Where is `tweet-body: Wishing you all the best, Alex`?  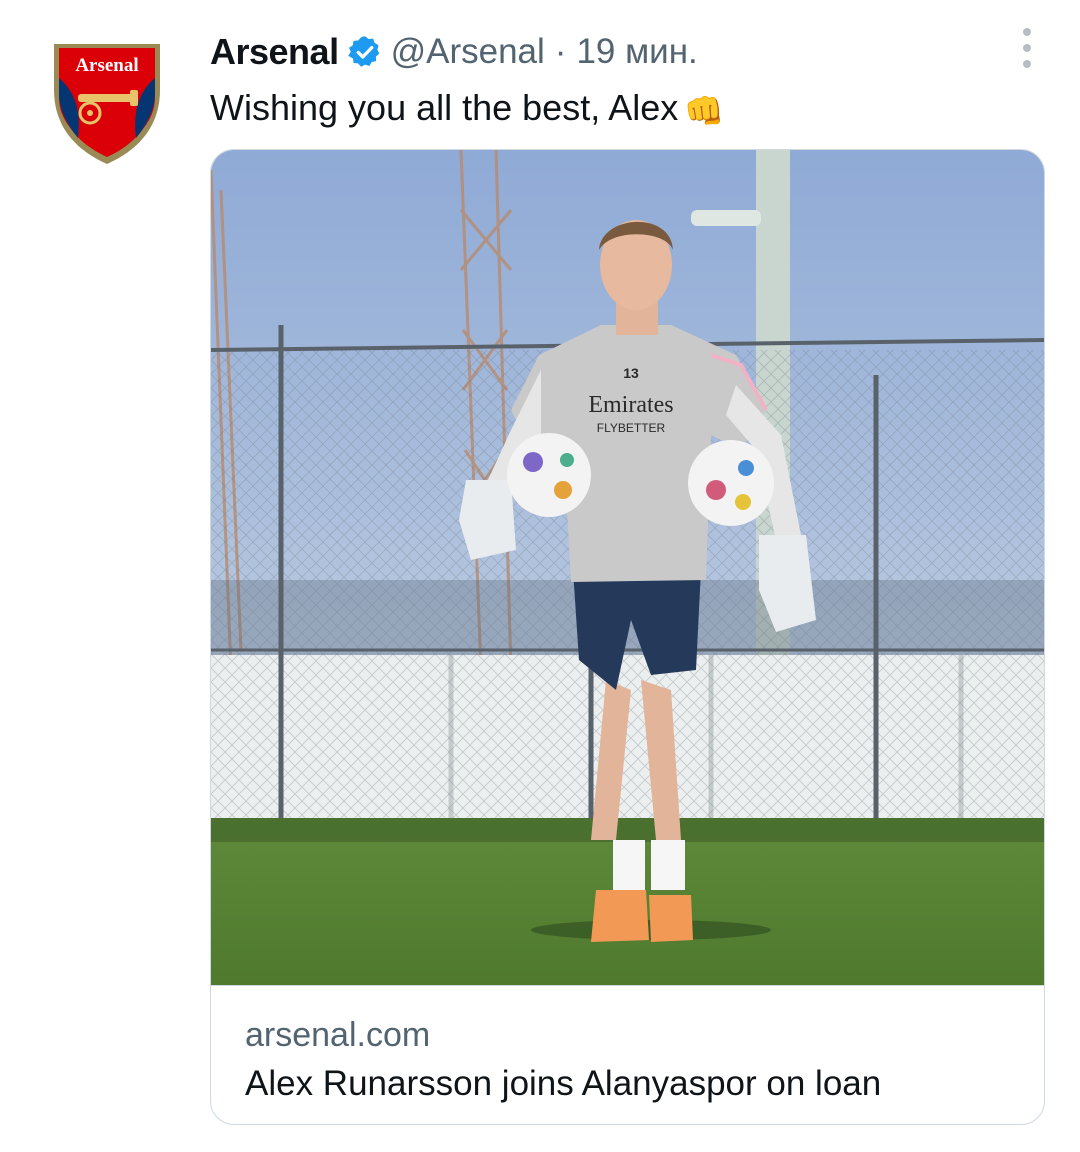
tweet-body: Wishing you all the best, Alex is located at coordinates (444, 107).